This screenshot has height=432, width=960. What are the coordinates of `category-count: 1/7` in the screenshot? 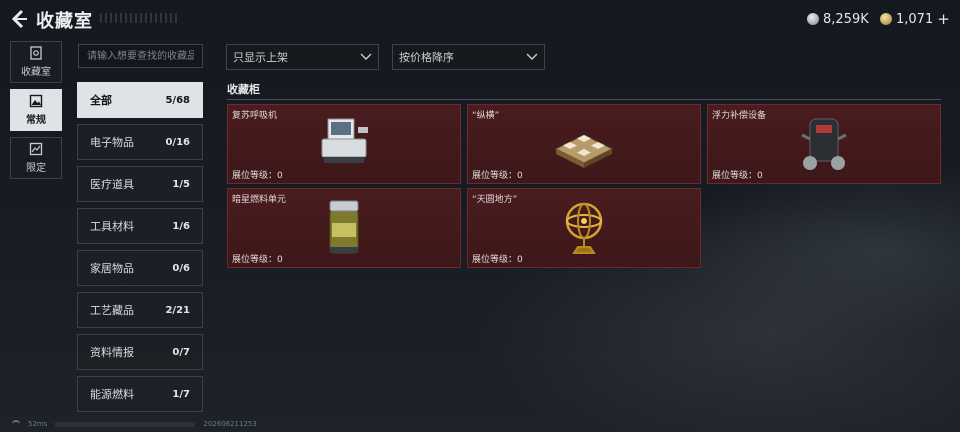 It's located at (181, 394).